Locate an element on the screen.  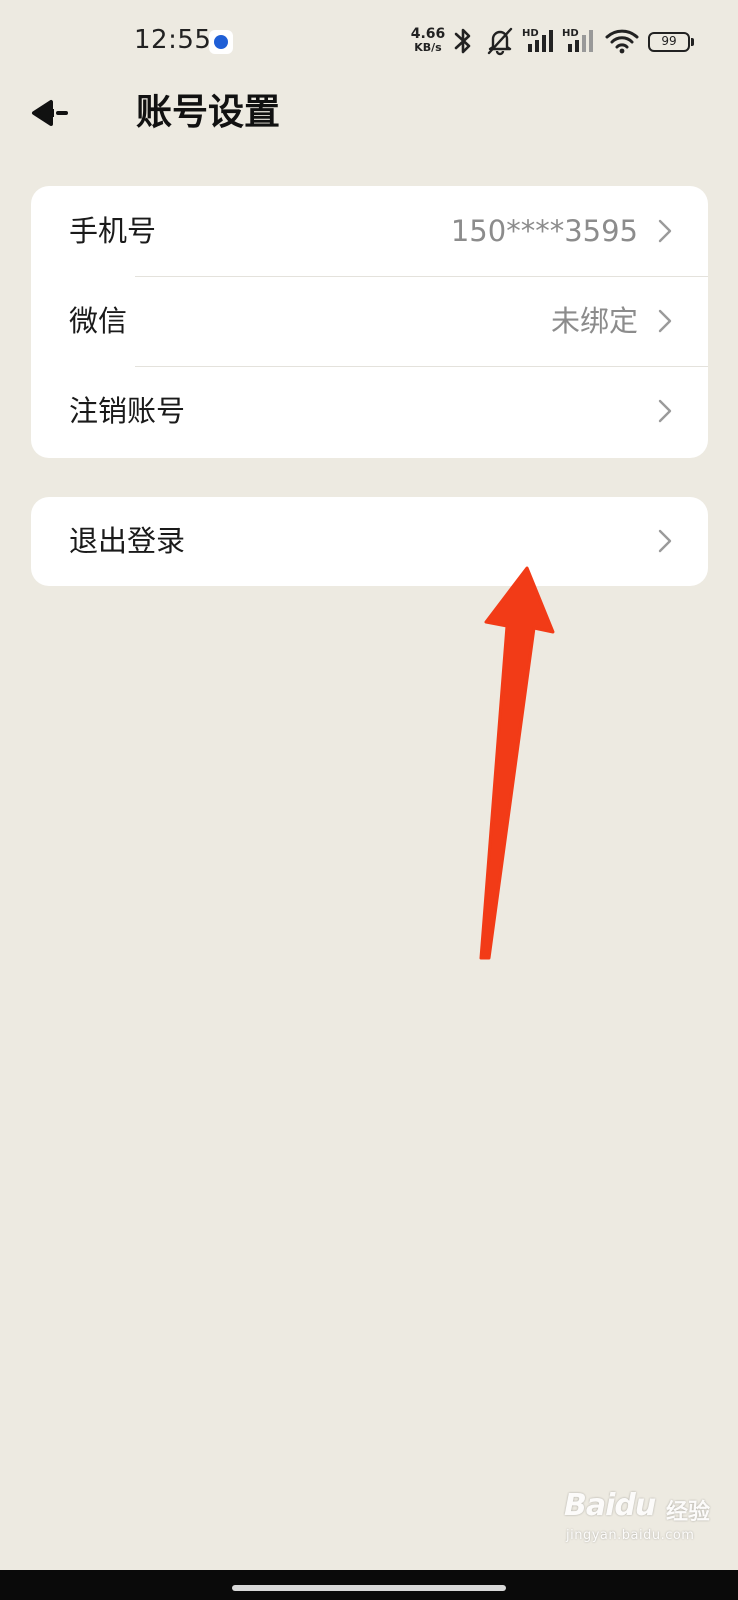
baidu-jingyan-watermark: Baidu 经验 jingyan.baidu.com is located at coordinates (635, 1518).